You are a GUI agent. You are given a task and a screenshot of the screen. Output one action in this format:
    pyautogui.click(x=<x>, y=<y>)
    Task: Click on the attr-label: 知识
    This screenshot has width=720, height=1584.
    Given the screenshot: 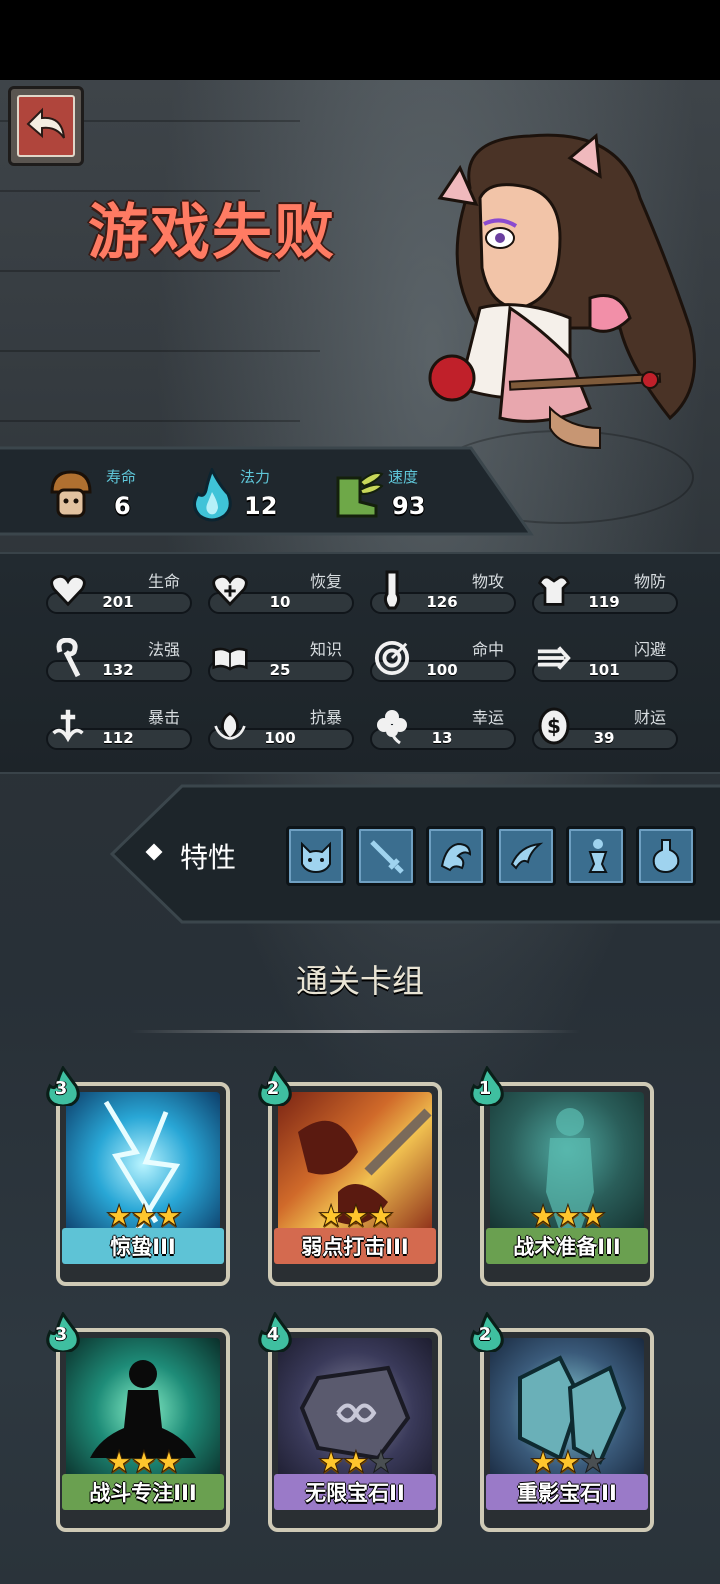 What is the action you would take?
    pyautogui.click(x=325, y=649)
    